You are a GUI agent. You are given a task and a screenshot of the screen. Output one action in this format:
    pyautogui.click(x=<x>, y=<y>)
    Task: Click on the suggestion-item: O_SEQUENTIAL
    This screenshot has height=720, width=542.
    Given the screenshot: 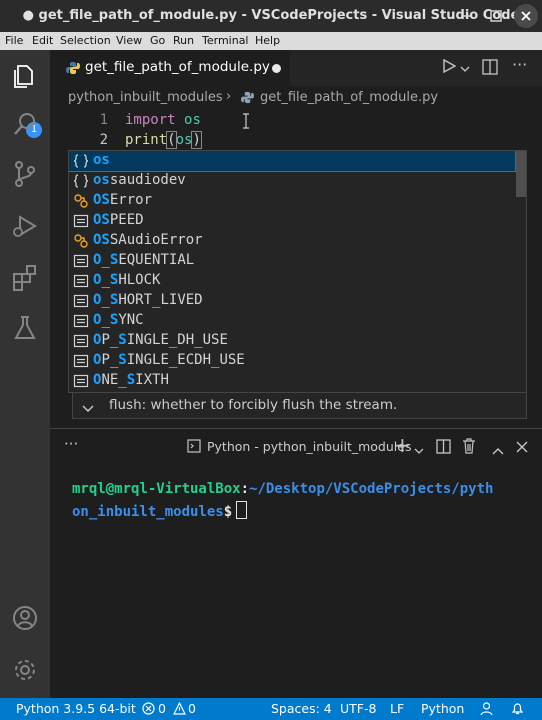 What is the action you would take?
    pyautogui.click(x=292, y=261)
    